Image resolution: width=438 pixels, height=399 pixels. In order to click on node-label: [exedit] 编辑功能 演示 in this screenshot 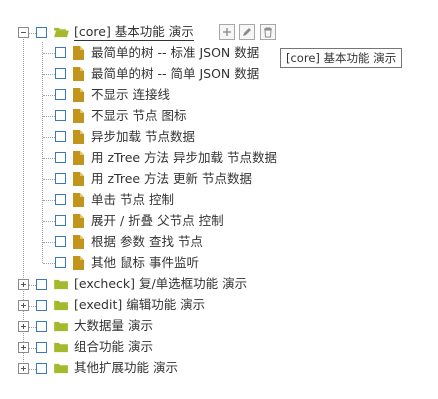, I will do `click(139, 305)`.